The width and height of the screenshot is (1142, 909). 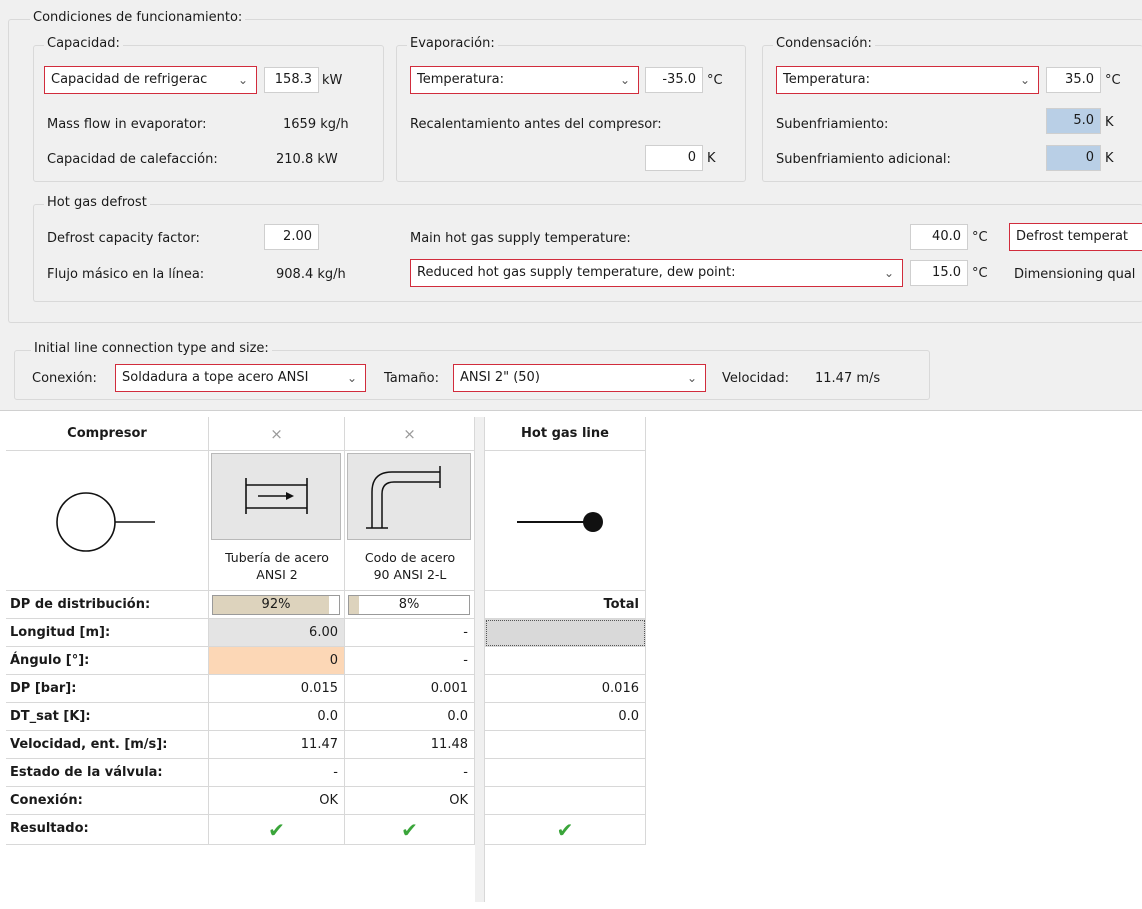 What do you see at coordinates (277, 745) in the screenshot?
I see `velocity-value-1: 11.47` at bounding box center [277, 745].